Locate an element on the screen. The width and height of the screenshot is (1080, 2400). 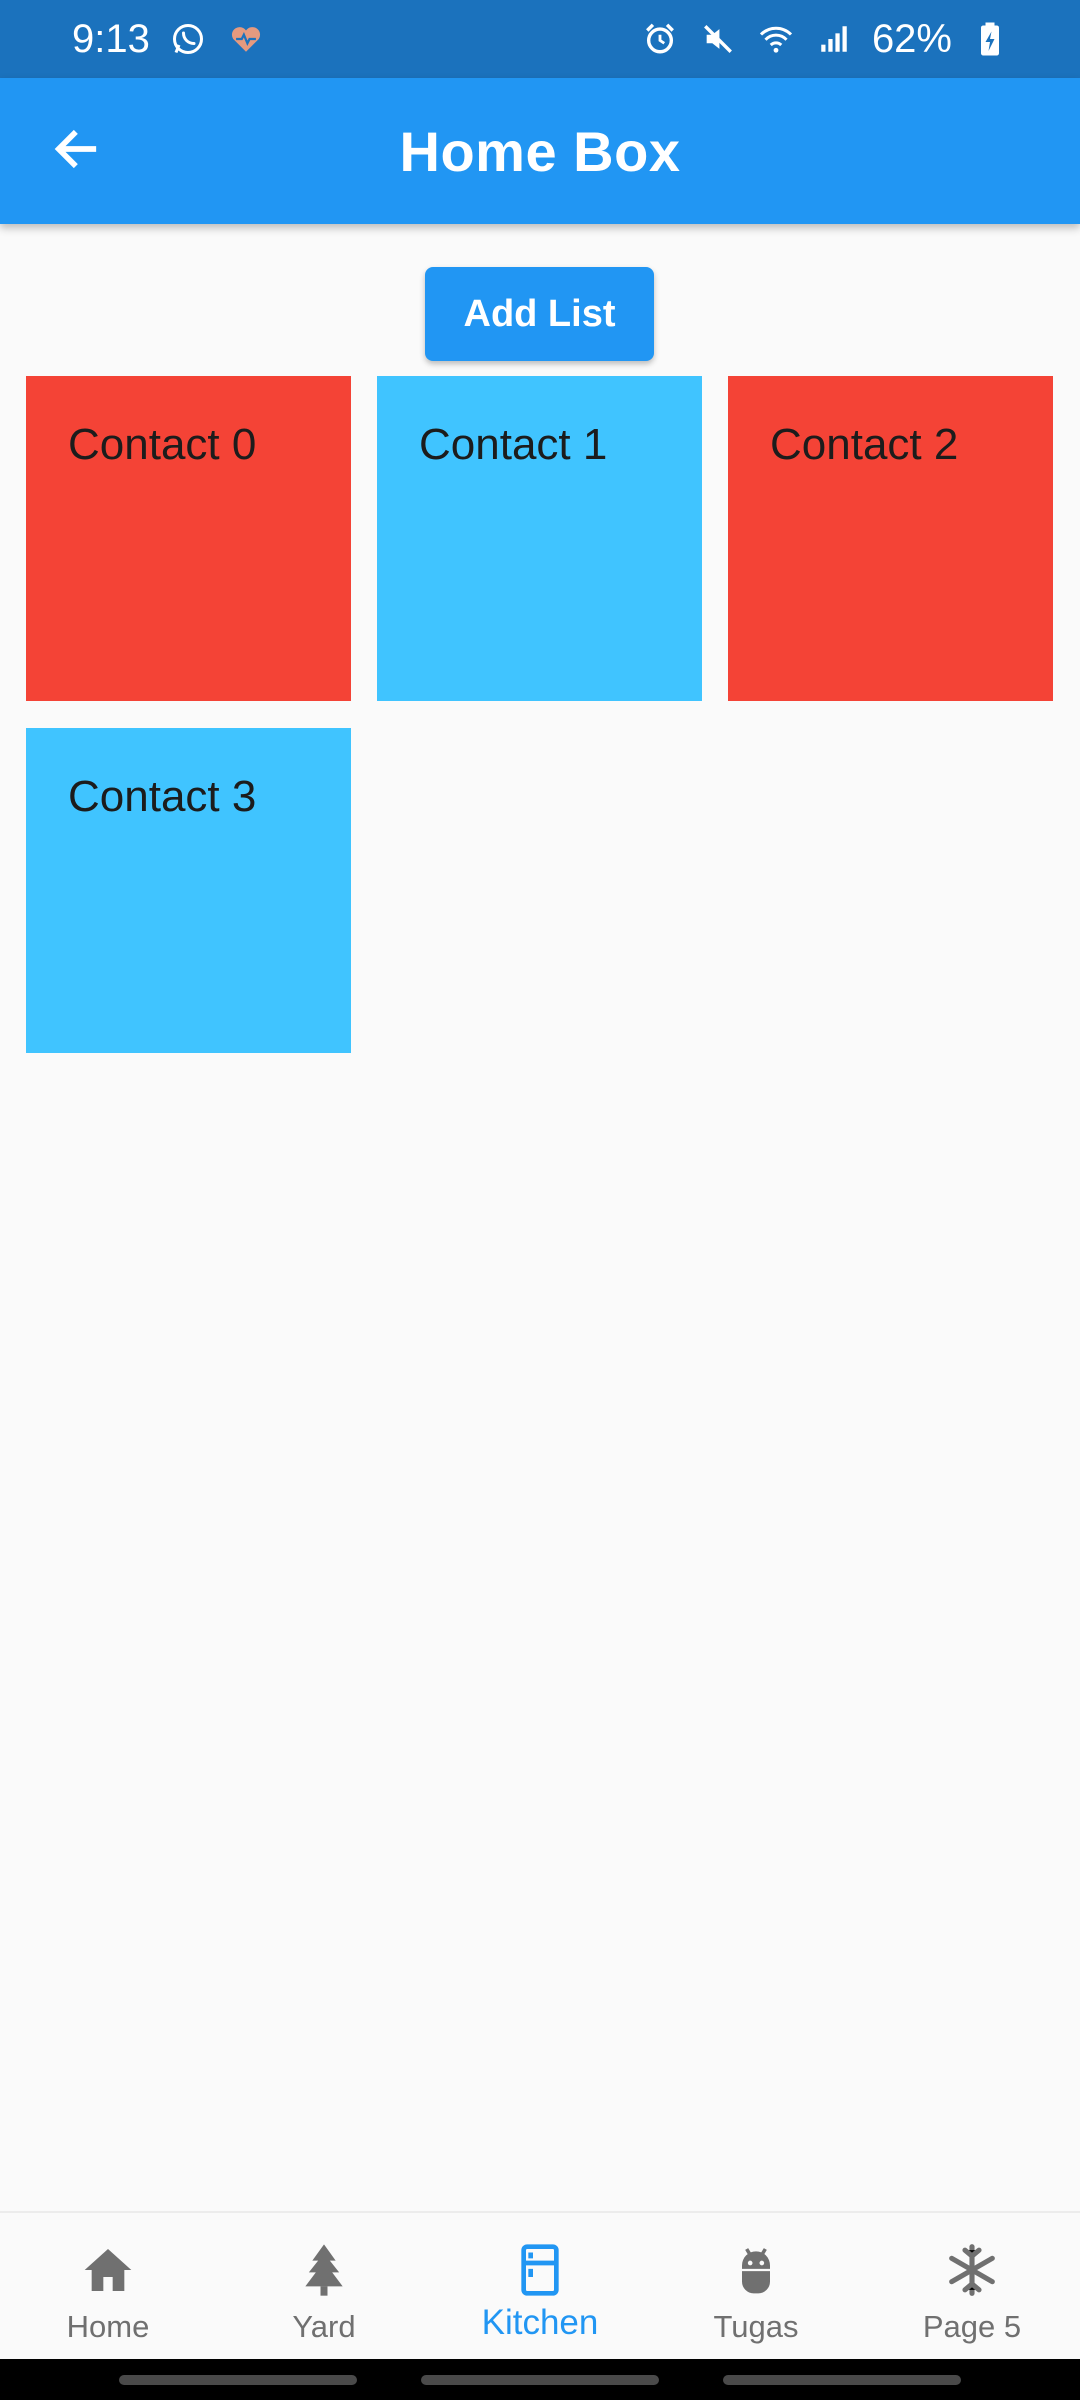
nav-item-page-5: Page 5 is located at coordinates (972, 2286).